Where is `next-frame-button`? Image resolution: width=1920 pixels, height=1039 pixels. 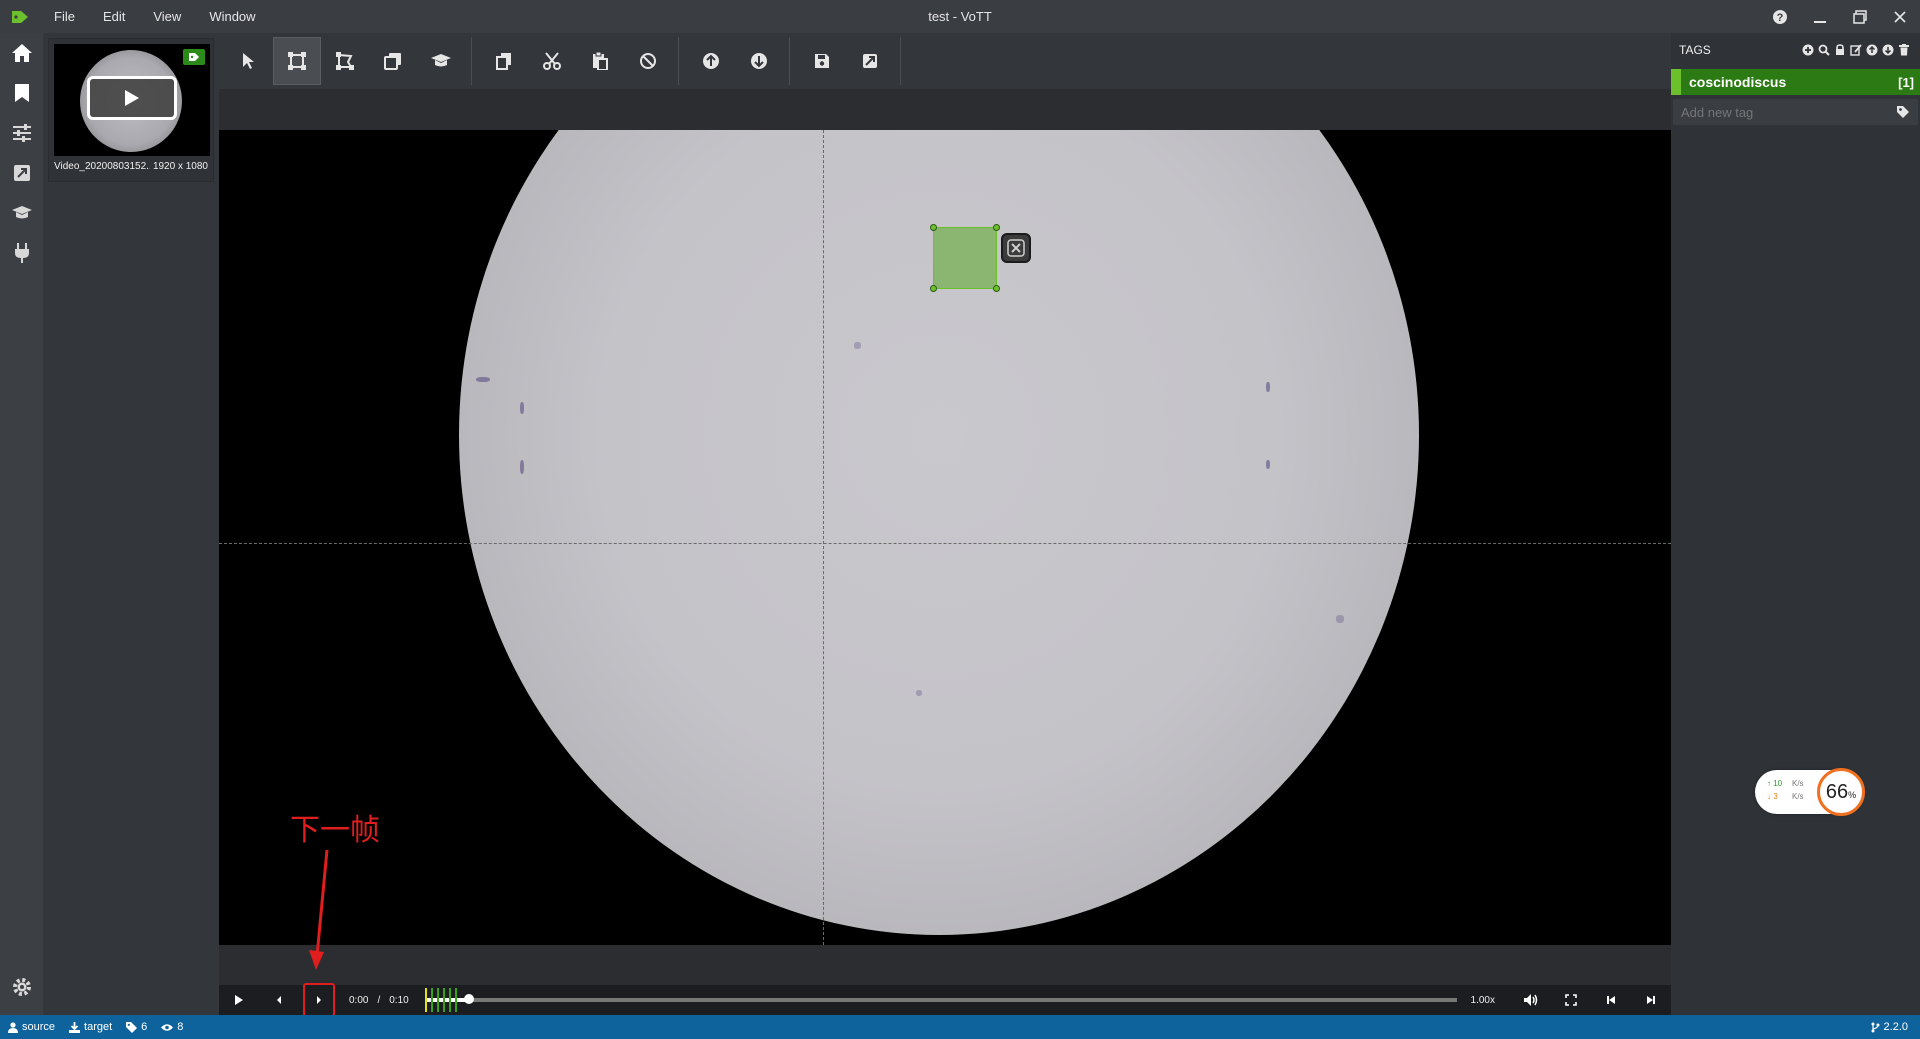 next-frame-button is located at coordinates (319, 1000).